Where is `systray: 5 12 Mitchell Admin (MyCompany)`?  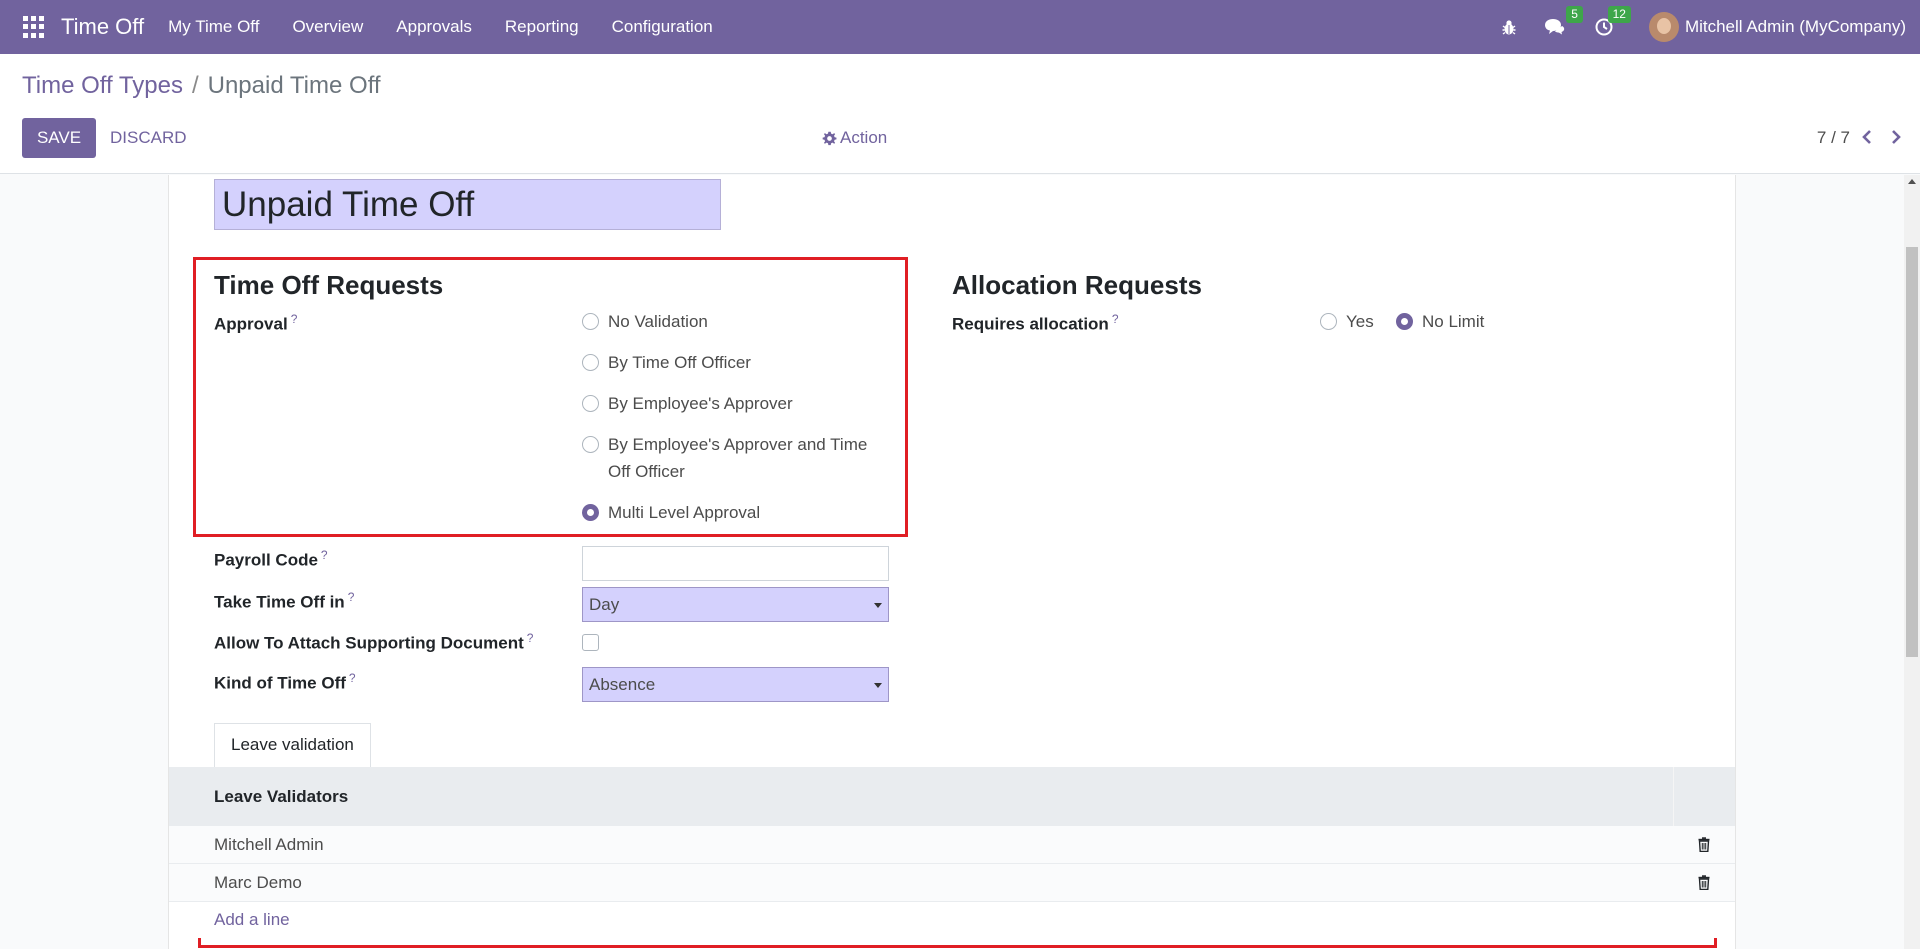 systray: 5 12 Mitchell Admin (MyCompany) is located at coordinates (1692, 27).